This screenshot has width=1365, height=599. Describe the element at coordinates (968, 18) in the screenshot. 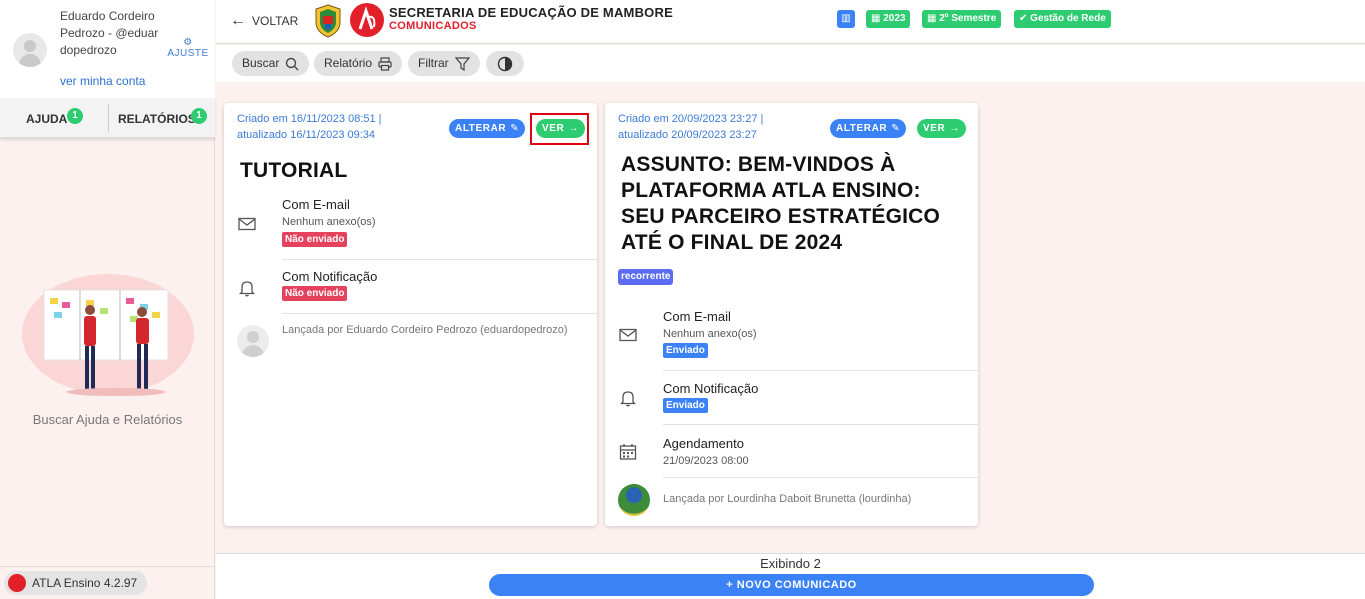

I see `semester-label: 2º Semestre` at that location.